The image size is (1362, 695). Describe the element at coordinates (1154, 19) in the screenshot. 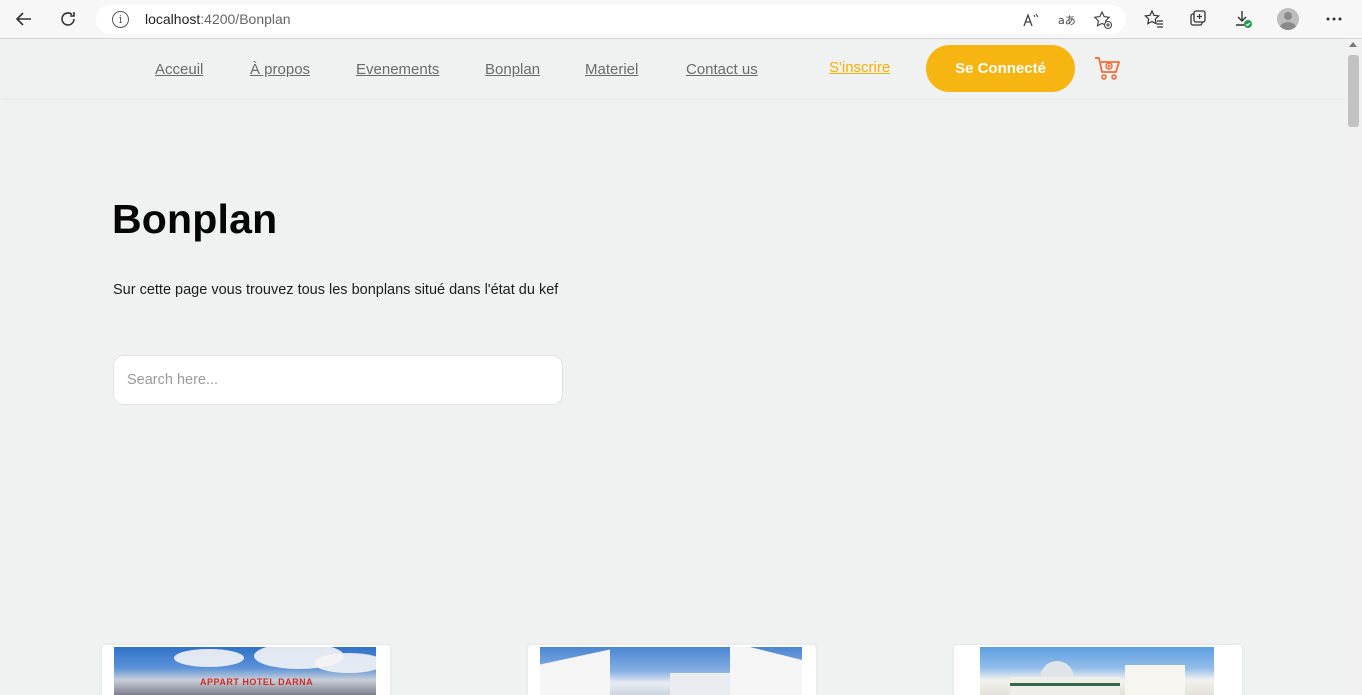

I see `favorites-icon` at that location.